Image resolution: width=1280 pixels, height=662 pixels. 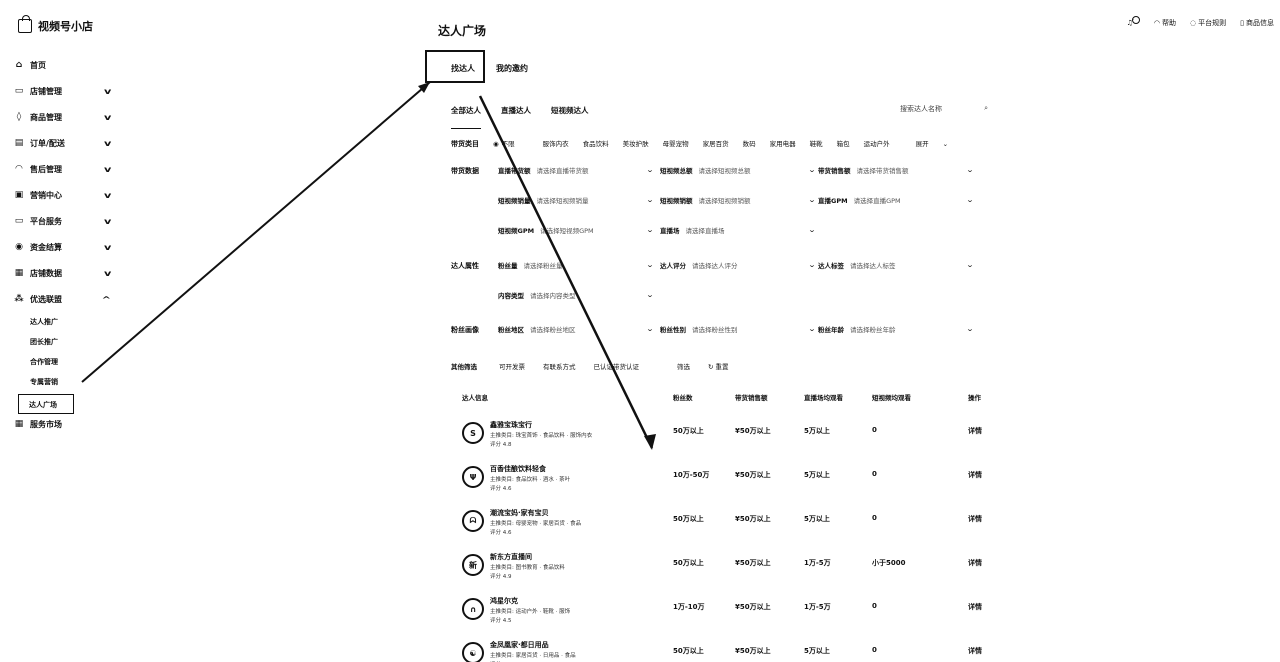 I want to click on arrow-to-tab, so click(x=256, y=232).